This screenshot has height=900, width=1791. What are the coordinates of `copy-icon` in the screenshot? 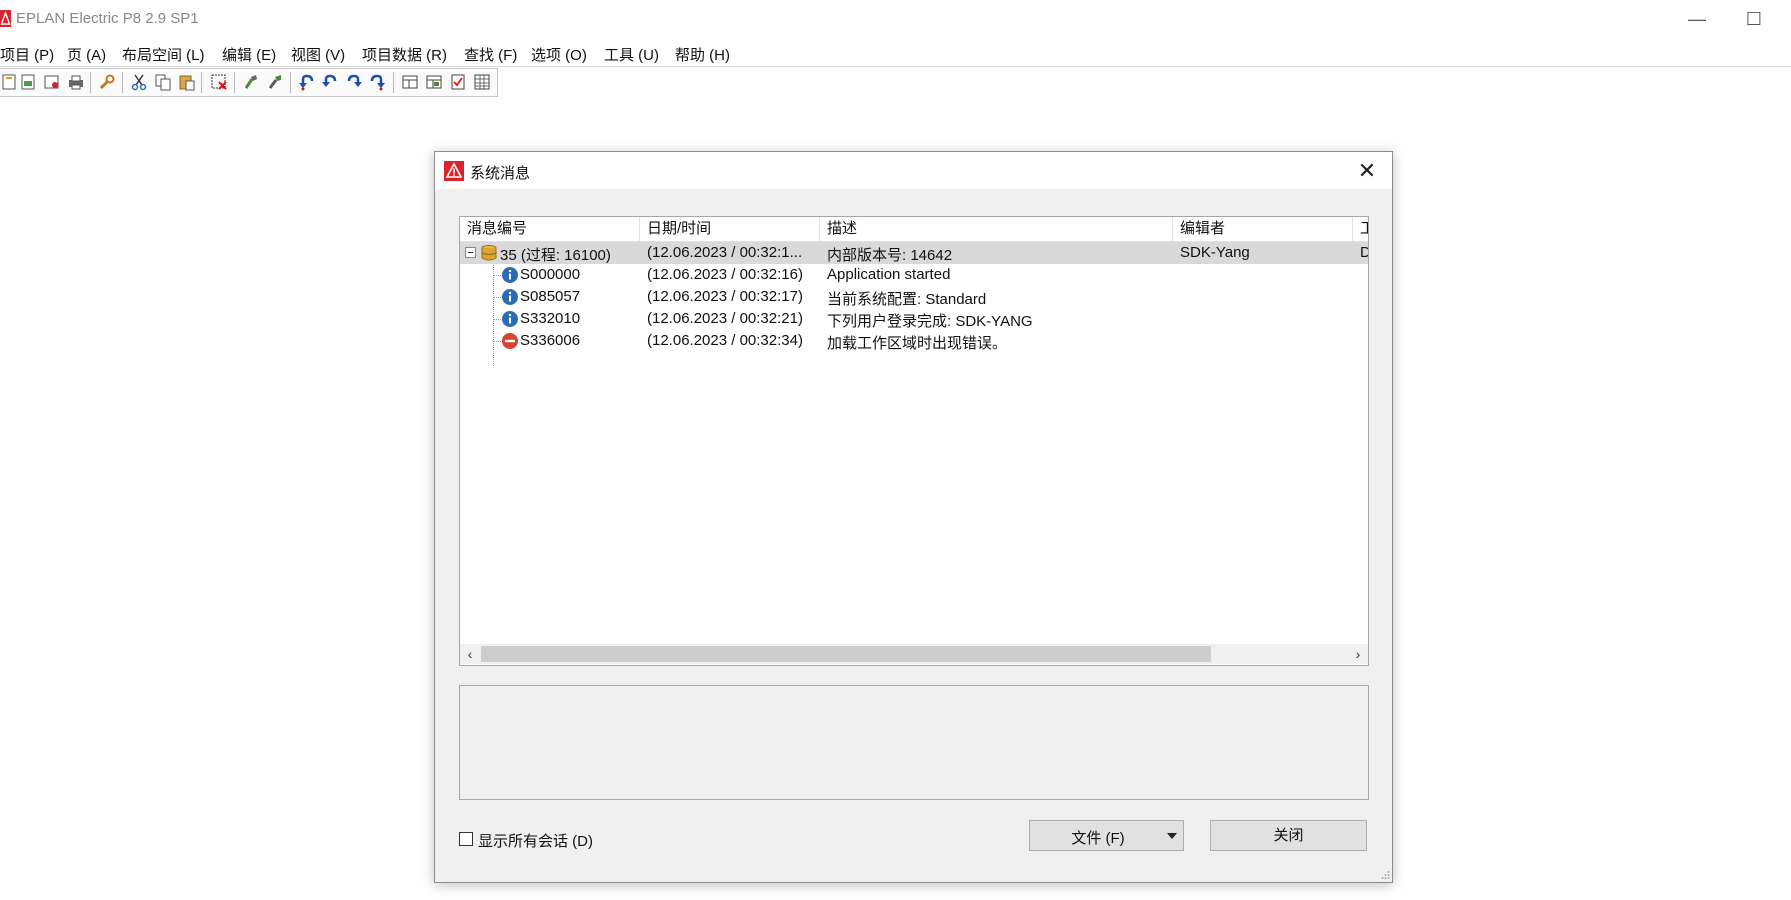 It's located at (163, 82).